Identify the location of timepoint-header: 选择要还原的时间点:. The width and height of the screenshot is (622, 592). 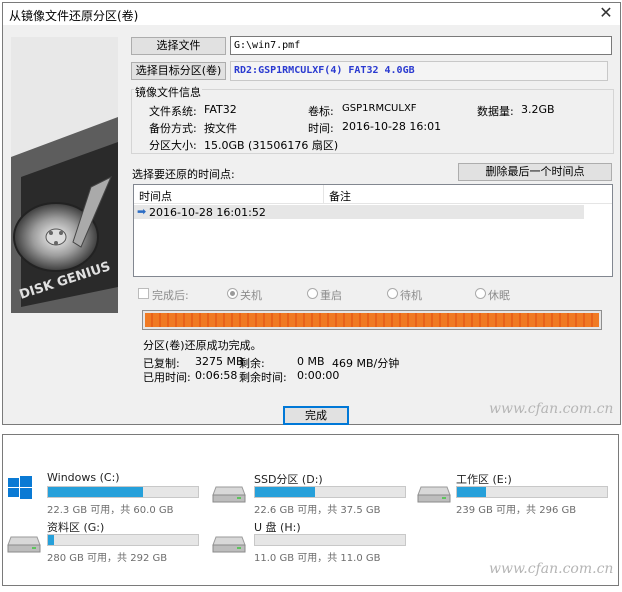
(183, 174).